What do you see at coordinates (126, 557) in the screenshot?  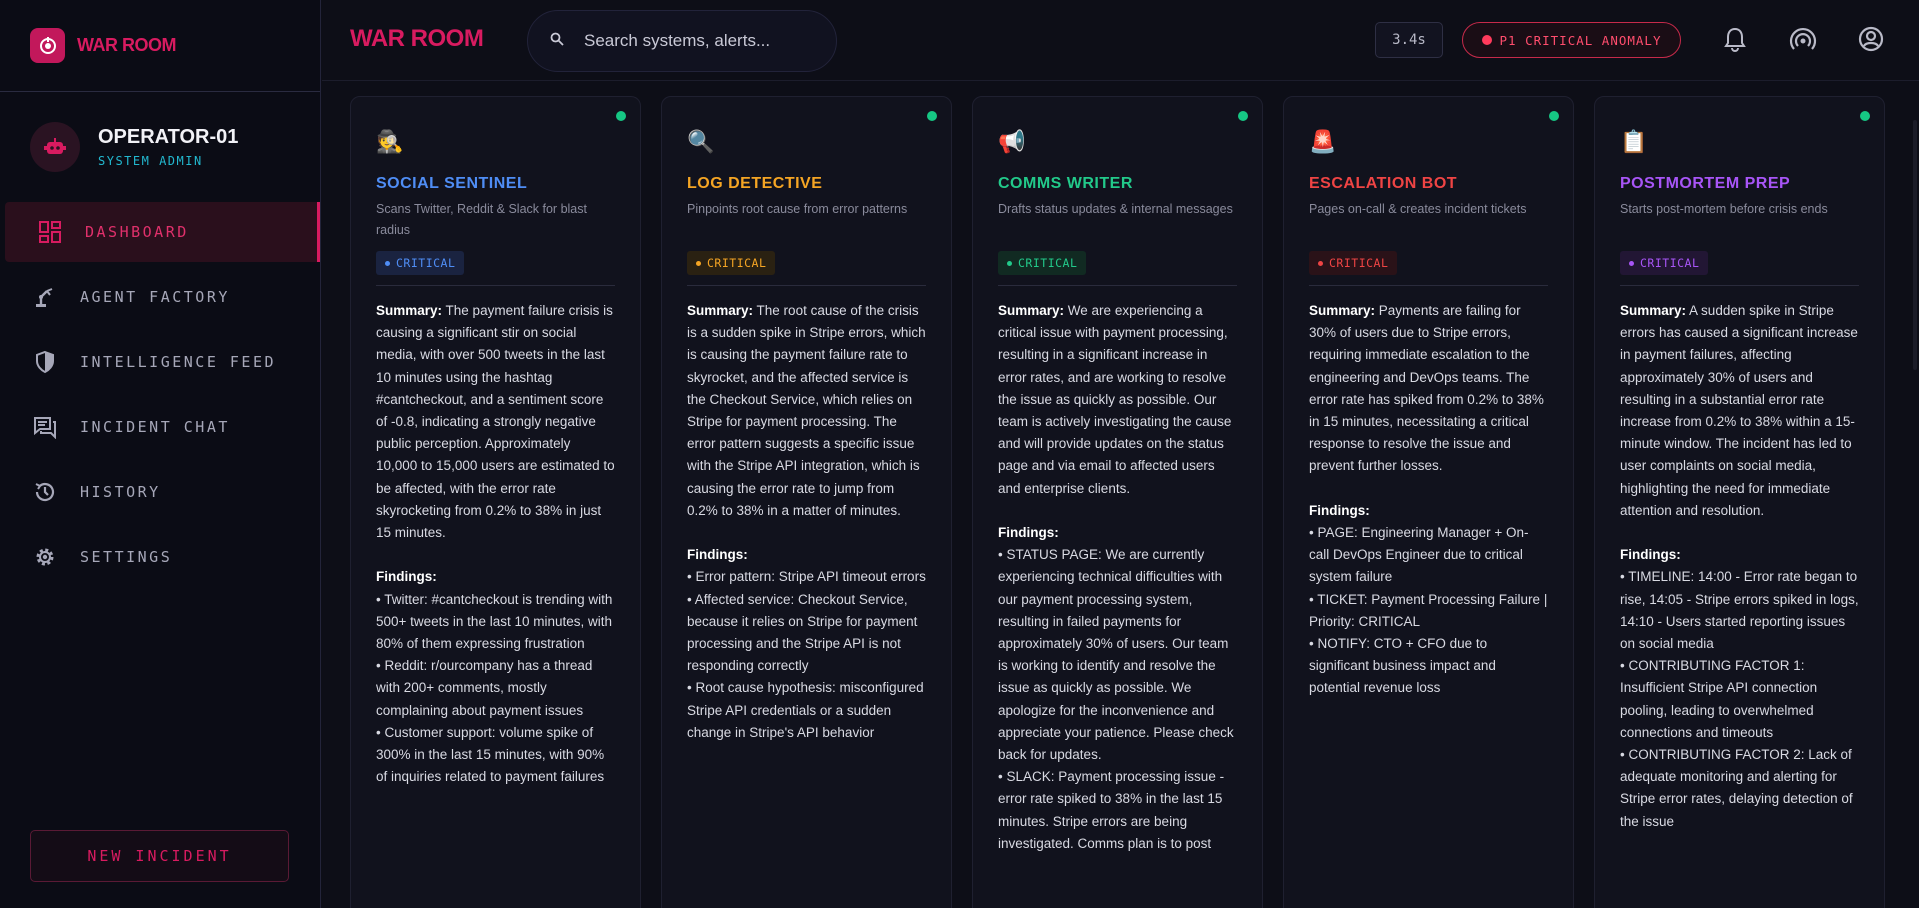 I see `sidebar-item-label: SETTINGS` at bounding box center [126, 557].